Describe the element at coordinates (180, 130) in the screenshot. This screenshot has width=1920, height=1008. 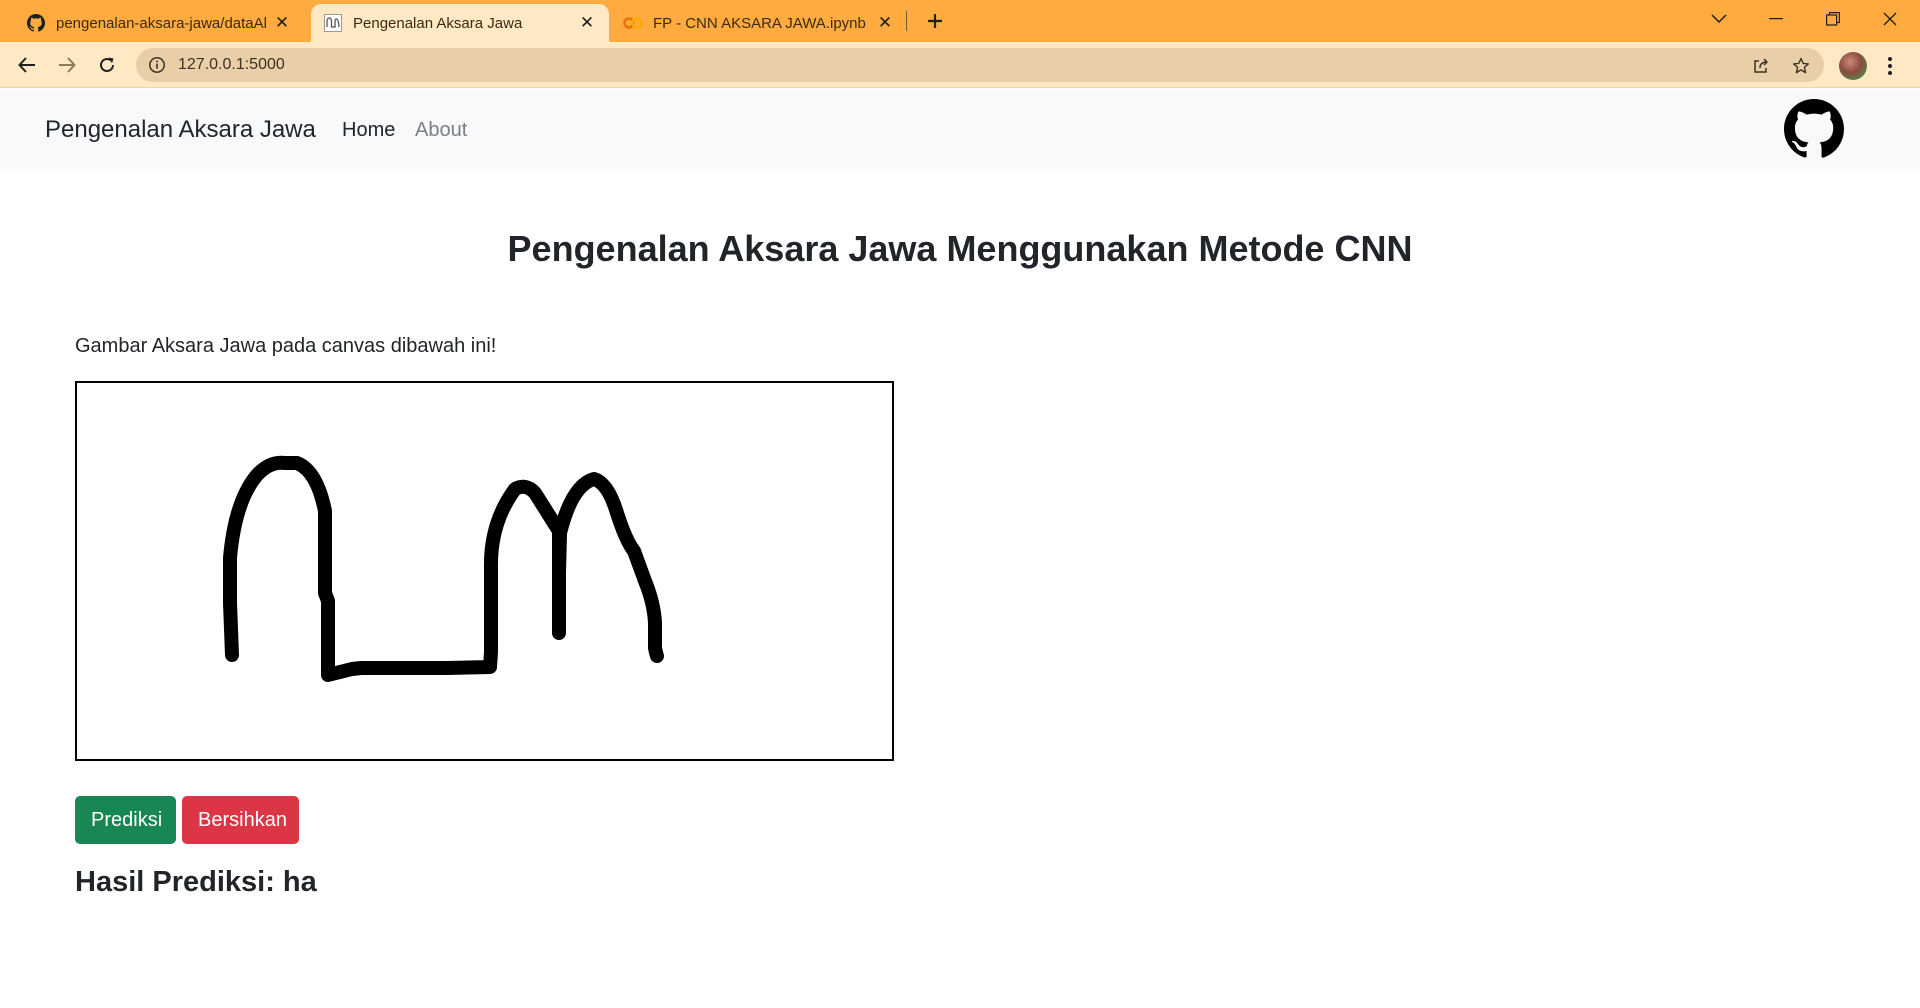
I see `navbar-brand: Pengenalan Aksara Jawa` at that location.